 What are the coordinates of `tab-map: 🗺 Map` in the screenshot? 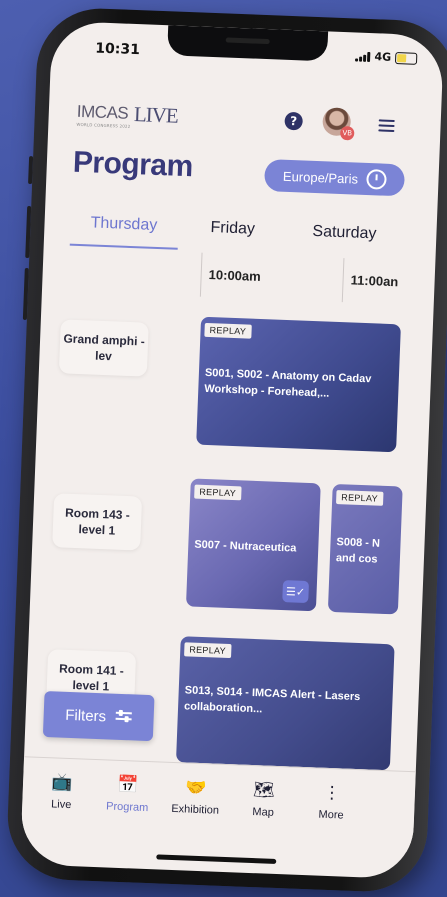 It's located at (263, 799).